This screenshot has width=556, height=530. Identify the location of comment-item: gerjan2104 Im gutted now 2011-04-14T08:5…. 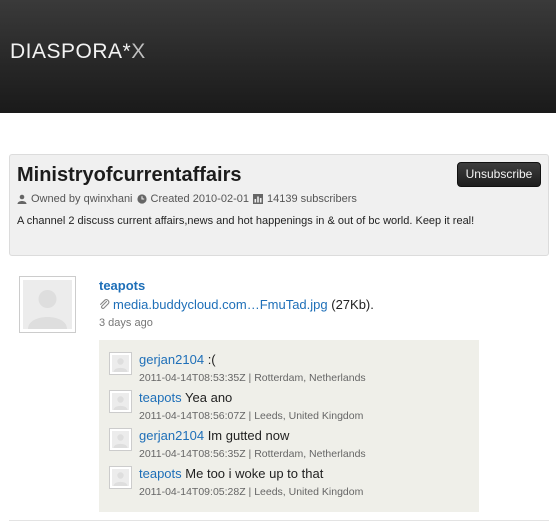
(289, 445).